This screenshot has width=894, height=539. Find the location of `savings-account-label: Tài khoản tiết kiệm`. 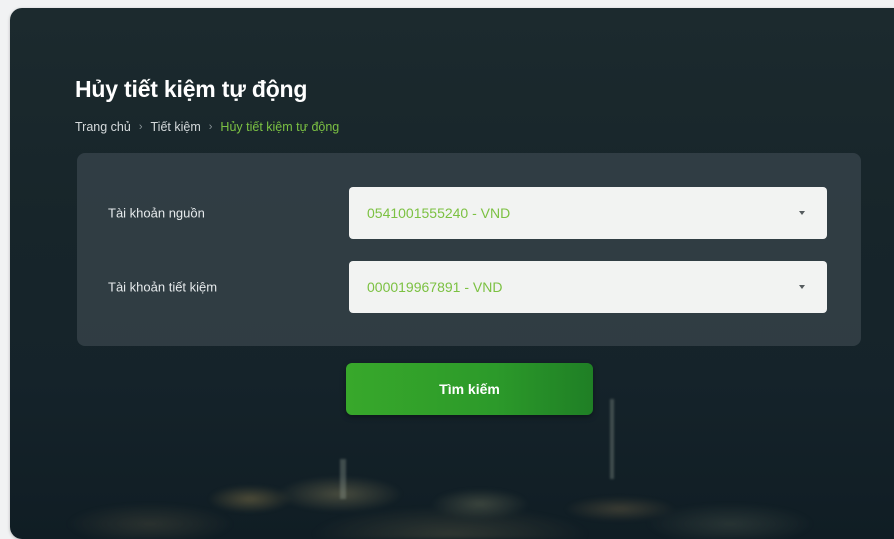

savings-account-label: Tài khoản tiết kiệm is located at coordinates (163, 287).